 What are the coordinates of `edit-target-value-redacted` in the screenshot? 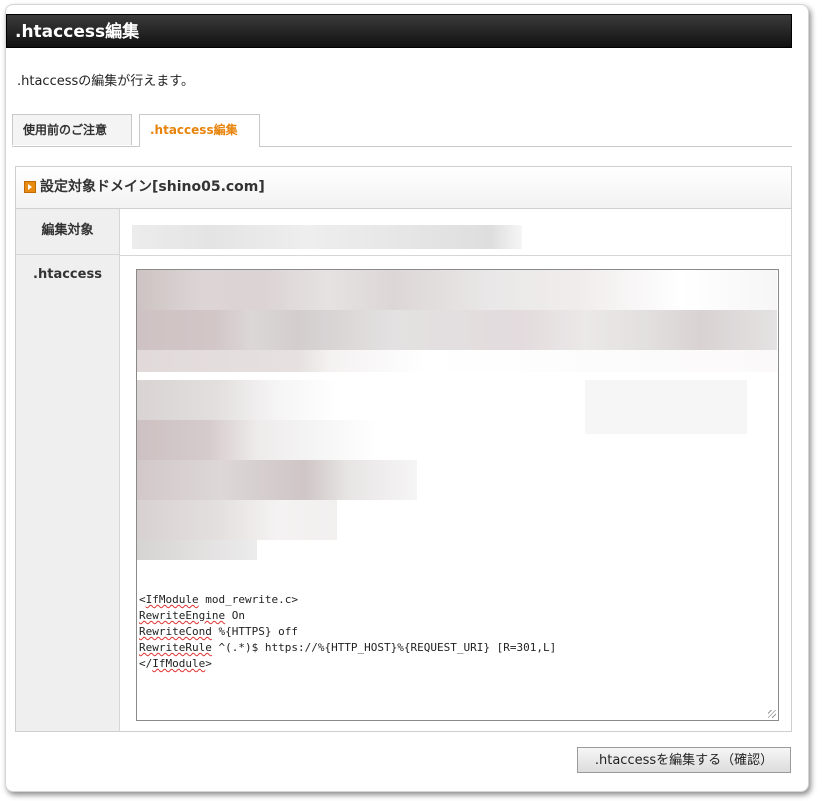 It's located at (327, 237).